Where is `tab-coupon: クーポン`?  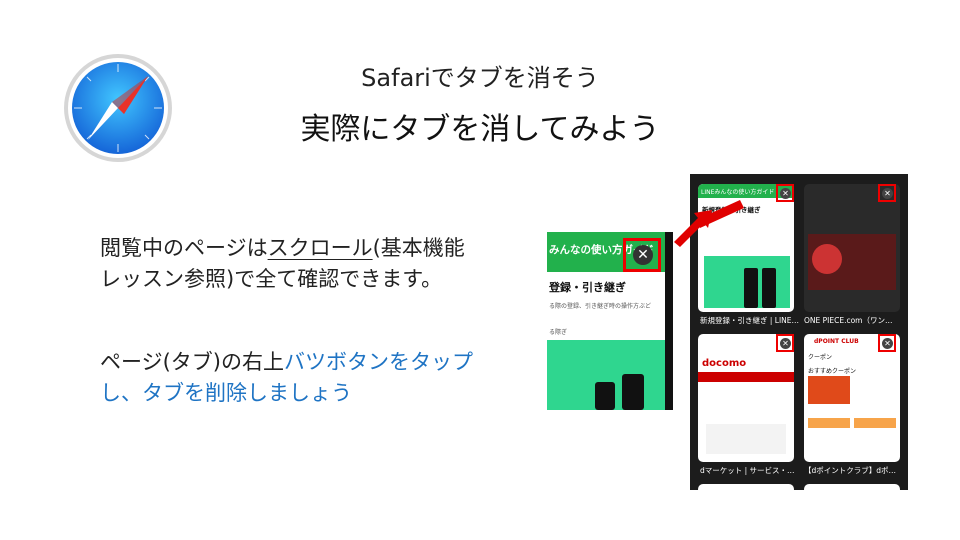 tab-coupon: クーポン is located at coordinates (820, 357).